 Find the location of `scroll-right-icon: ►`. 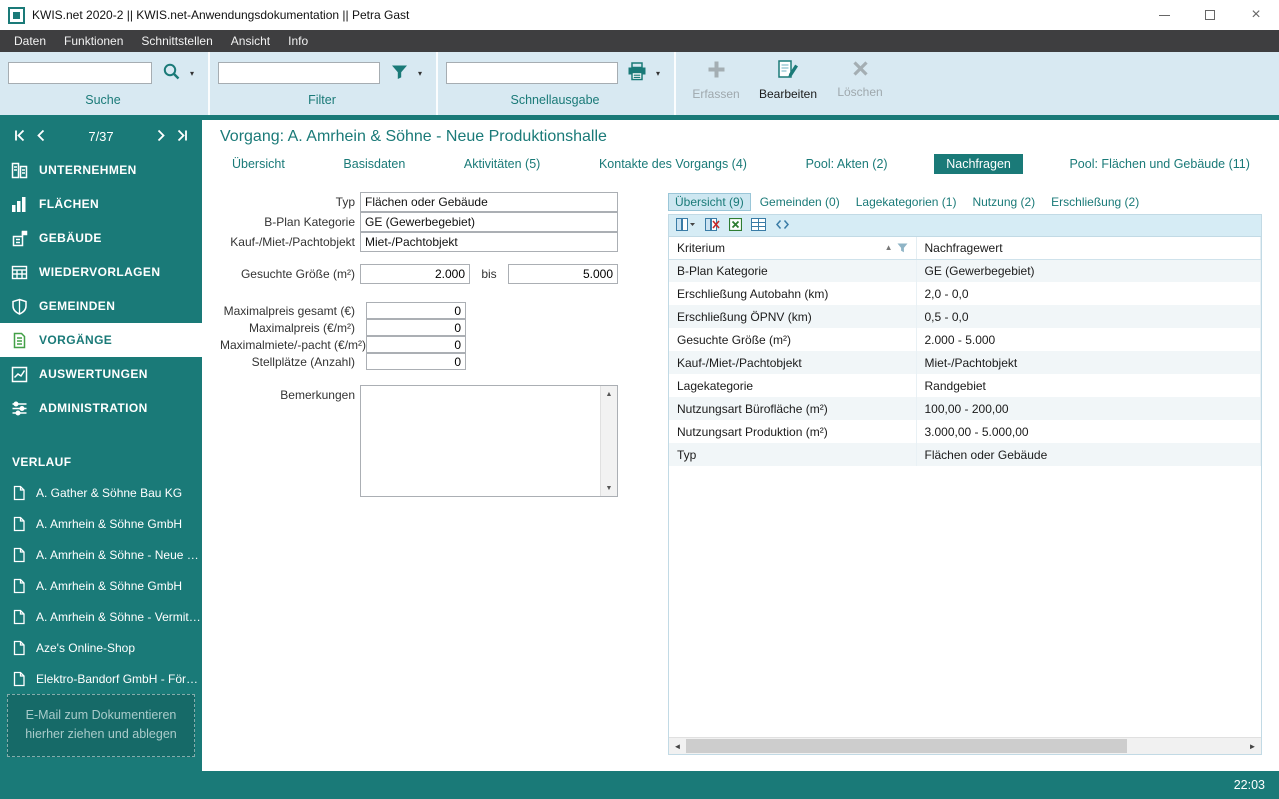

scroll-right-icon: ► is located at coordinates (1252, 746).